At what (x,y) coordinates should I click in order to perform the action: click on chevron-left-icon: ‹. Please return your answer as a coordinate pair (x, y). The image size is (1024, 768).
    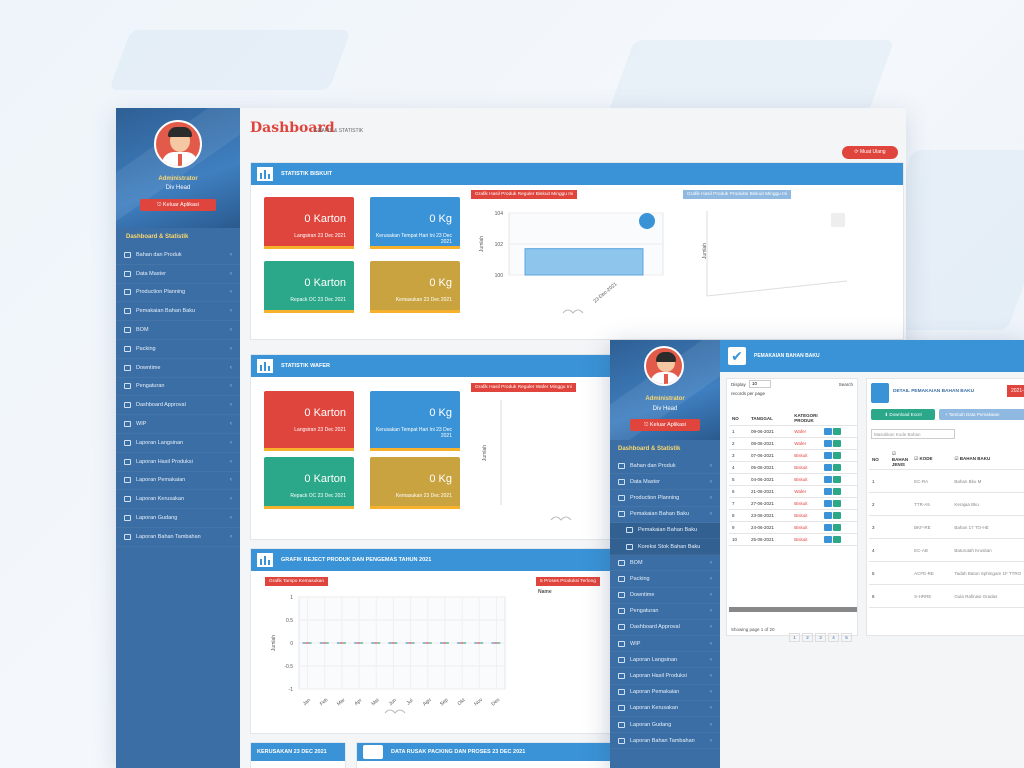
    Looking at the image, I should click on (231, 292).